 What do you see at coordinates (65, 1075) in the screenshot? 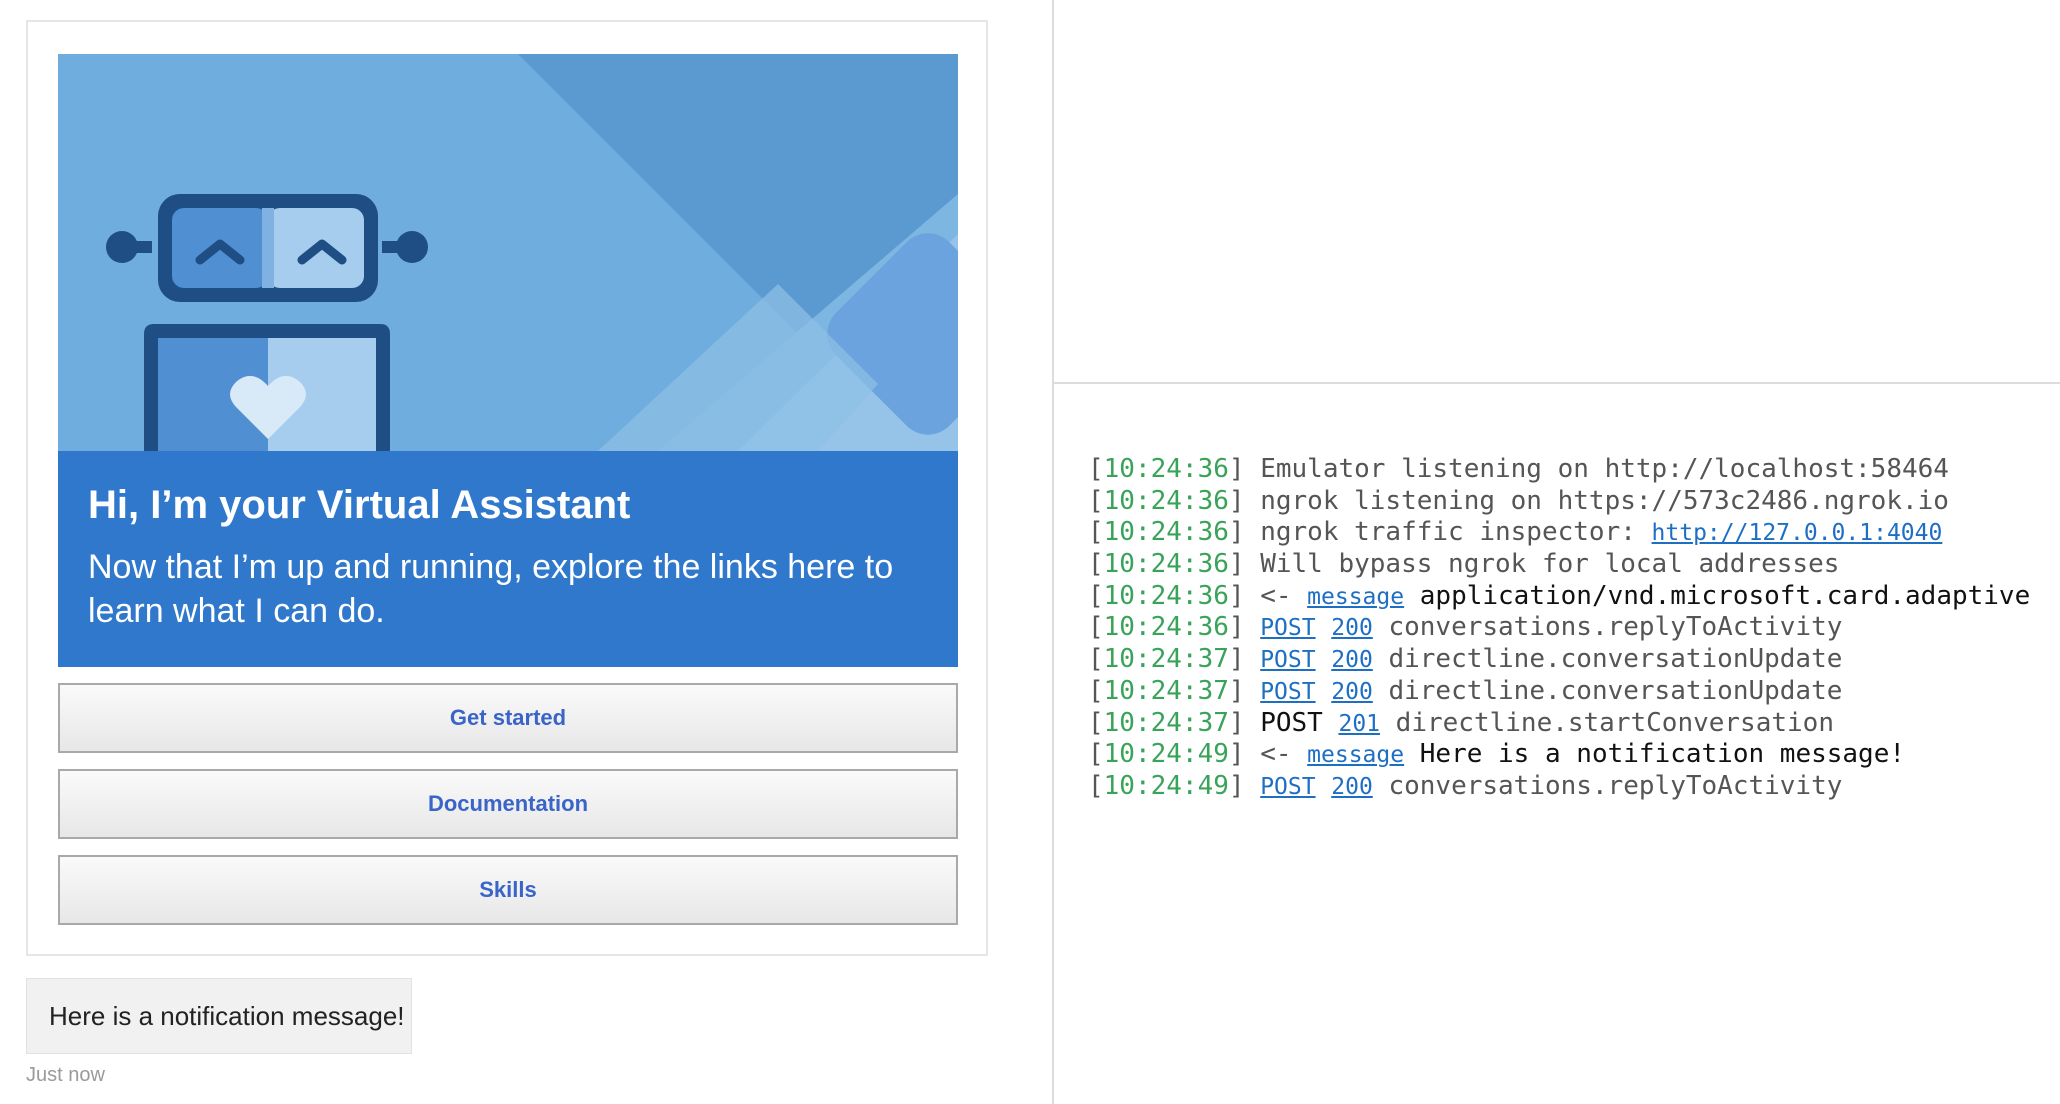
I see `message-timestamp: Just now` at bounding box center [65, 1075].